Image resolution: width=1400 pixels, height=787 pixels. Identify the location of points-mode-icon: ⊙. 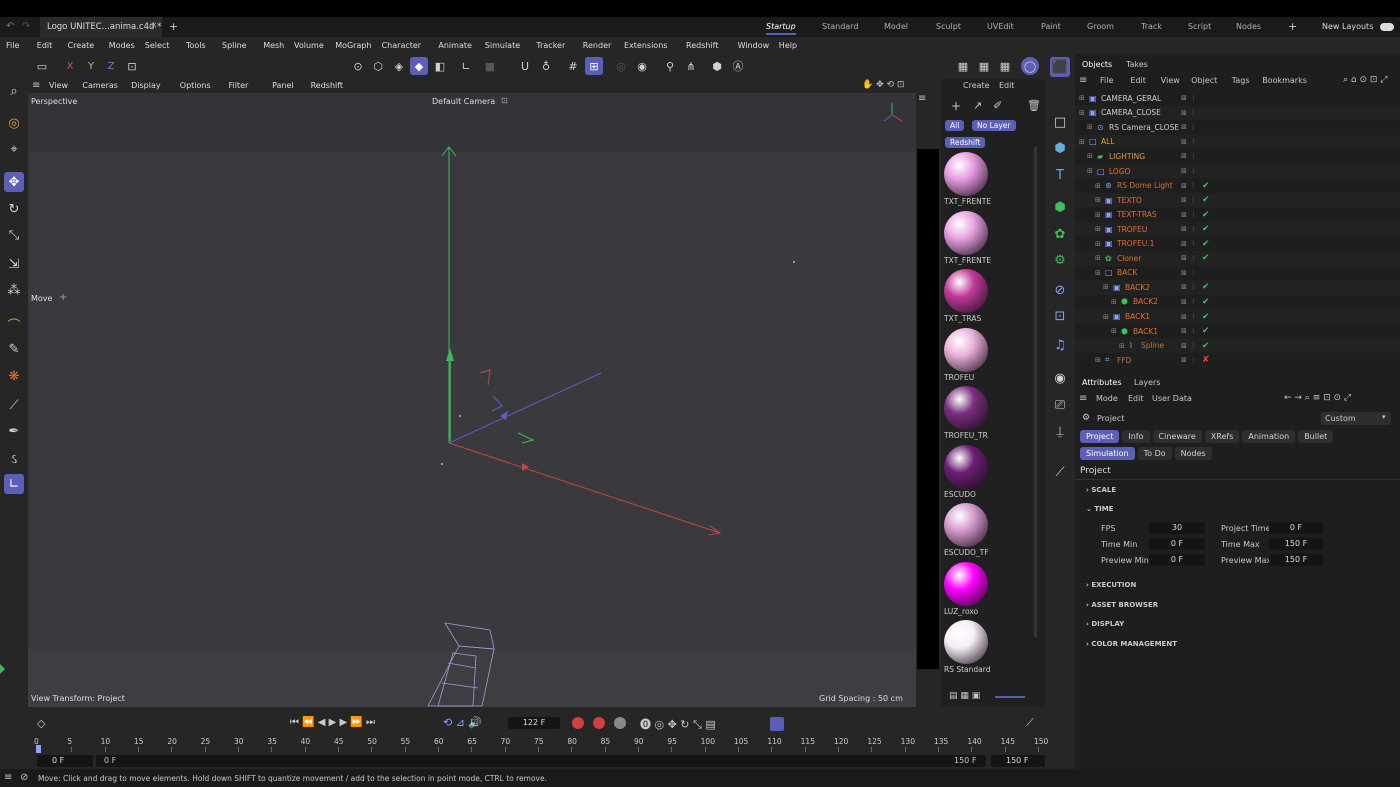
(358, 66).